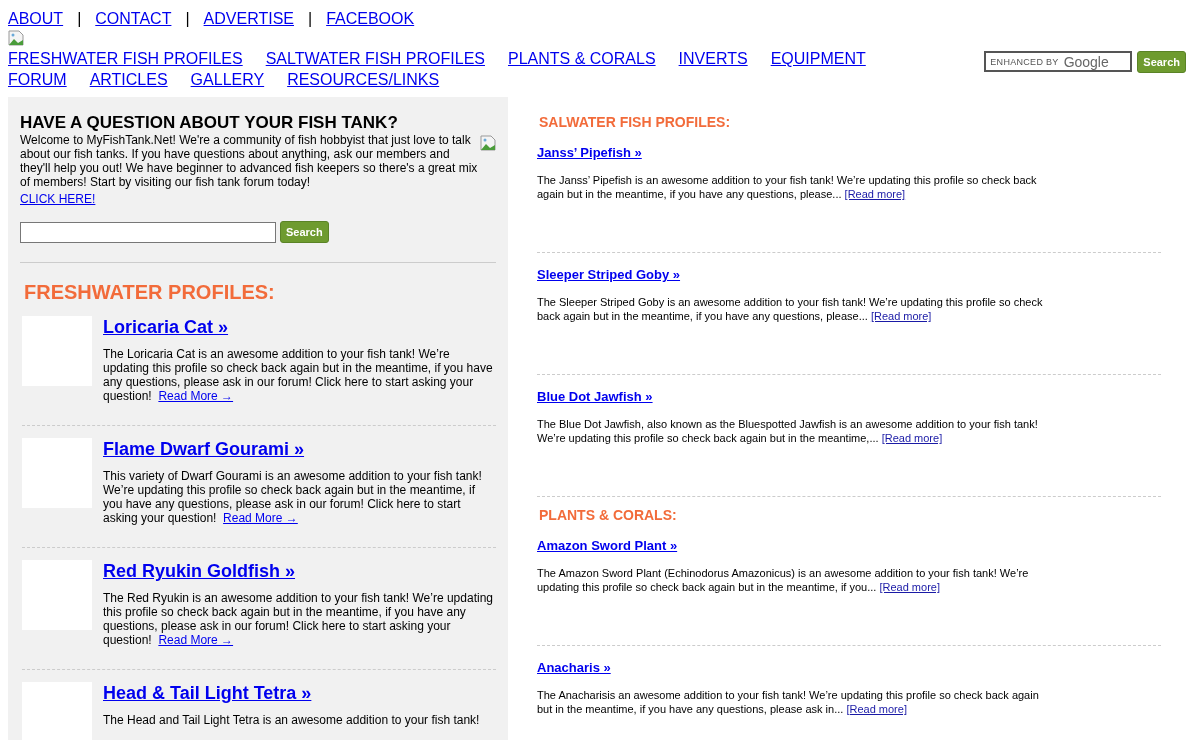 This screenshot has width=1200, height=740. Describe the element at coordinates (574, 667) in the screenshot. I see `profile-title-link: Anacharis »` at that location.